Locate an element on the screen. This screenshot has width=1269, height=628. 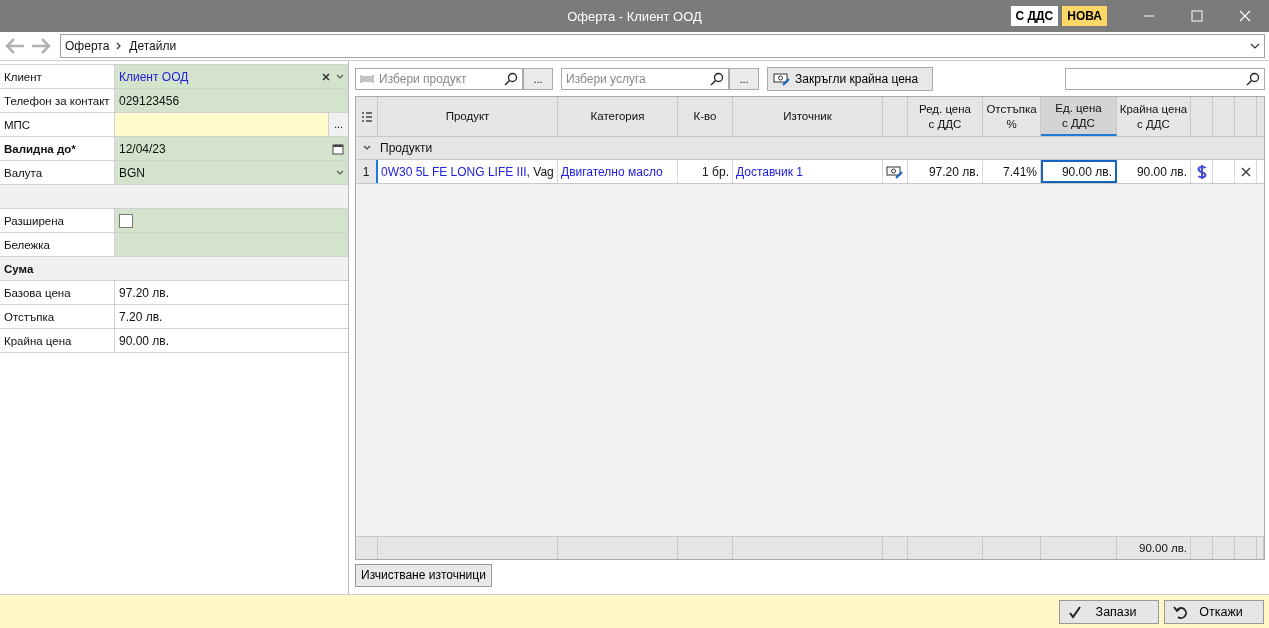
column-header: Продукт is located at coordinates (468, 116).